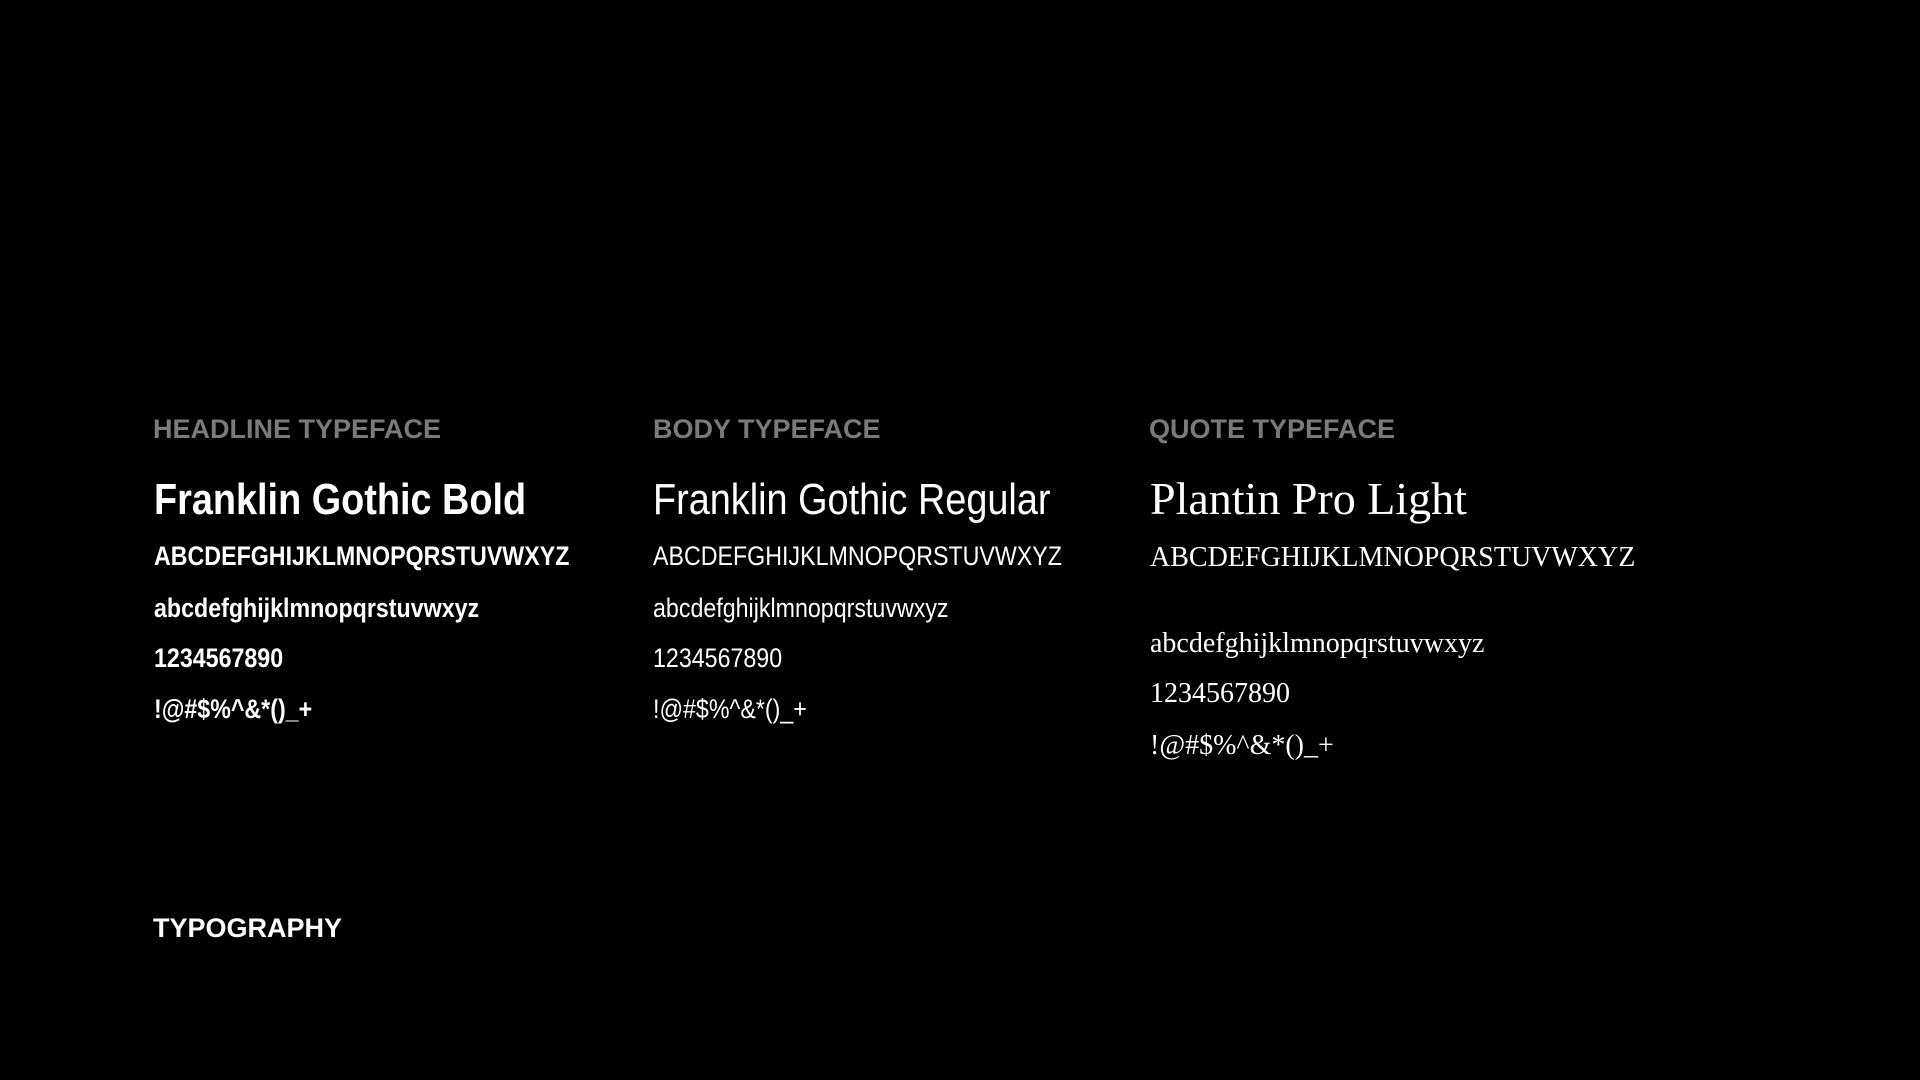 The width and height of the screenshot is (1920, 1080). I want to click on section-title: TYPOGRAPHY, so click(248, 928).